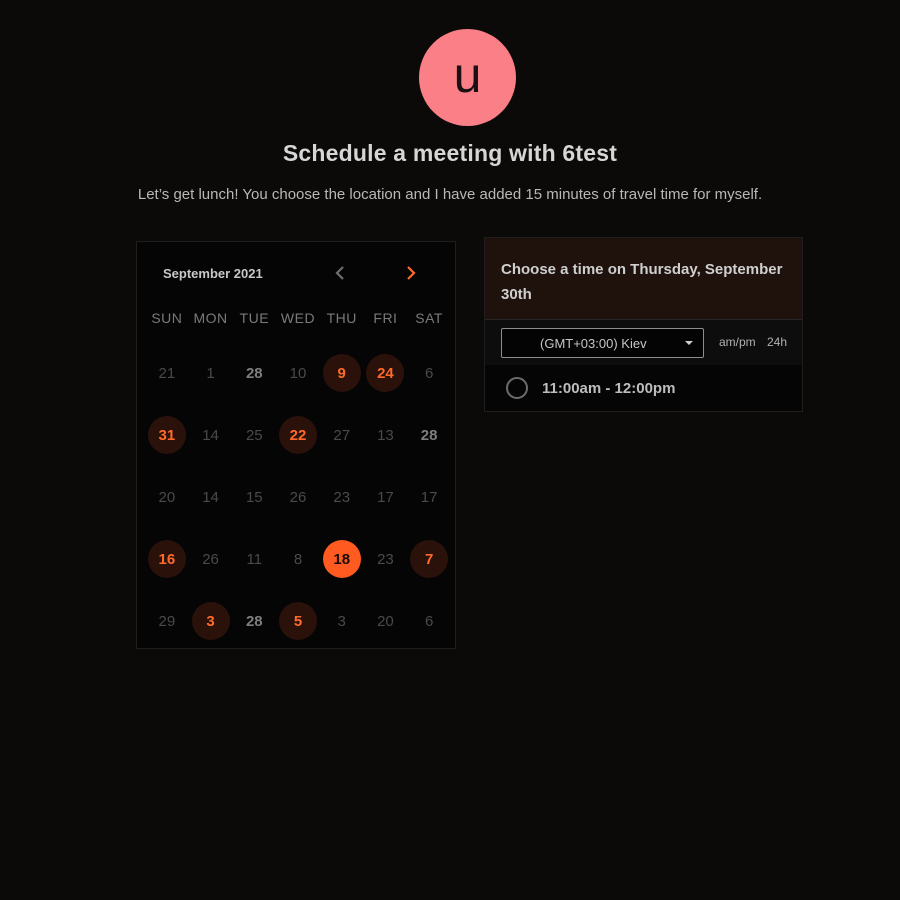  I want to click on time-slot: 11:00am - 12:00pm, so click(643, 388).